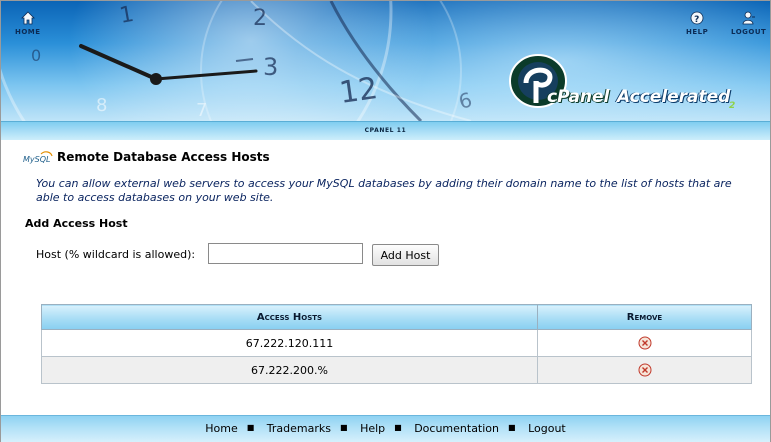 The width and height of the screenshot is (771, 442). I want to click on clock-numeral-3: 3, so click(270, 67).